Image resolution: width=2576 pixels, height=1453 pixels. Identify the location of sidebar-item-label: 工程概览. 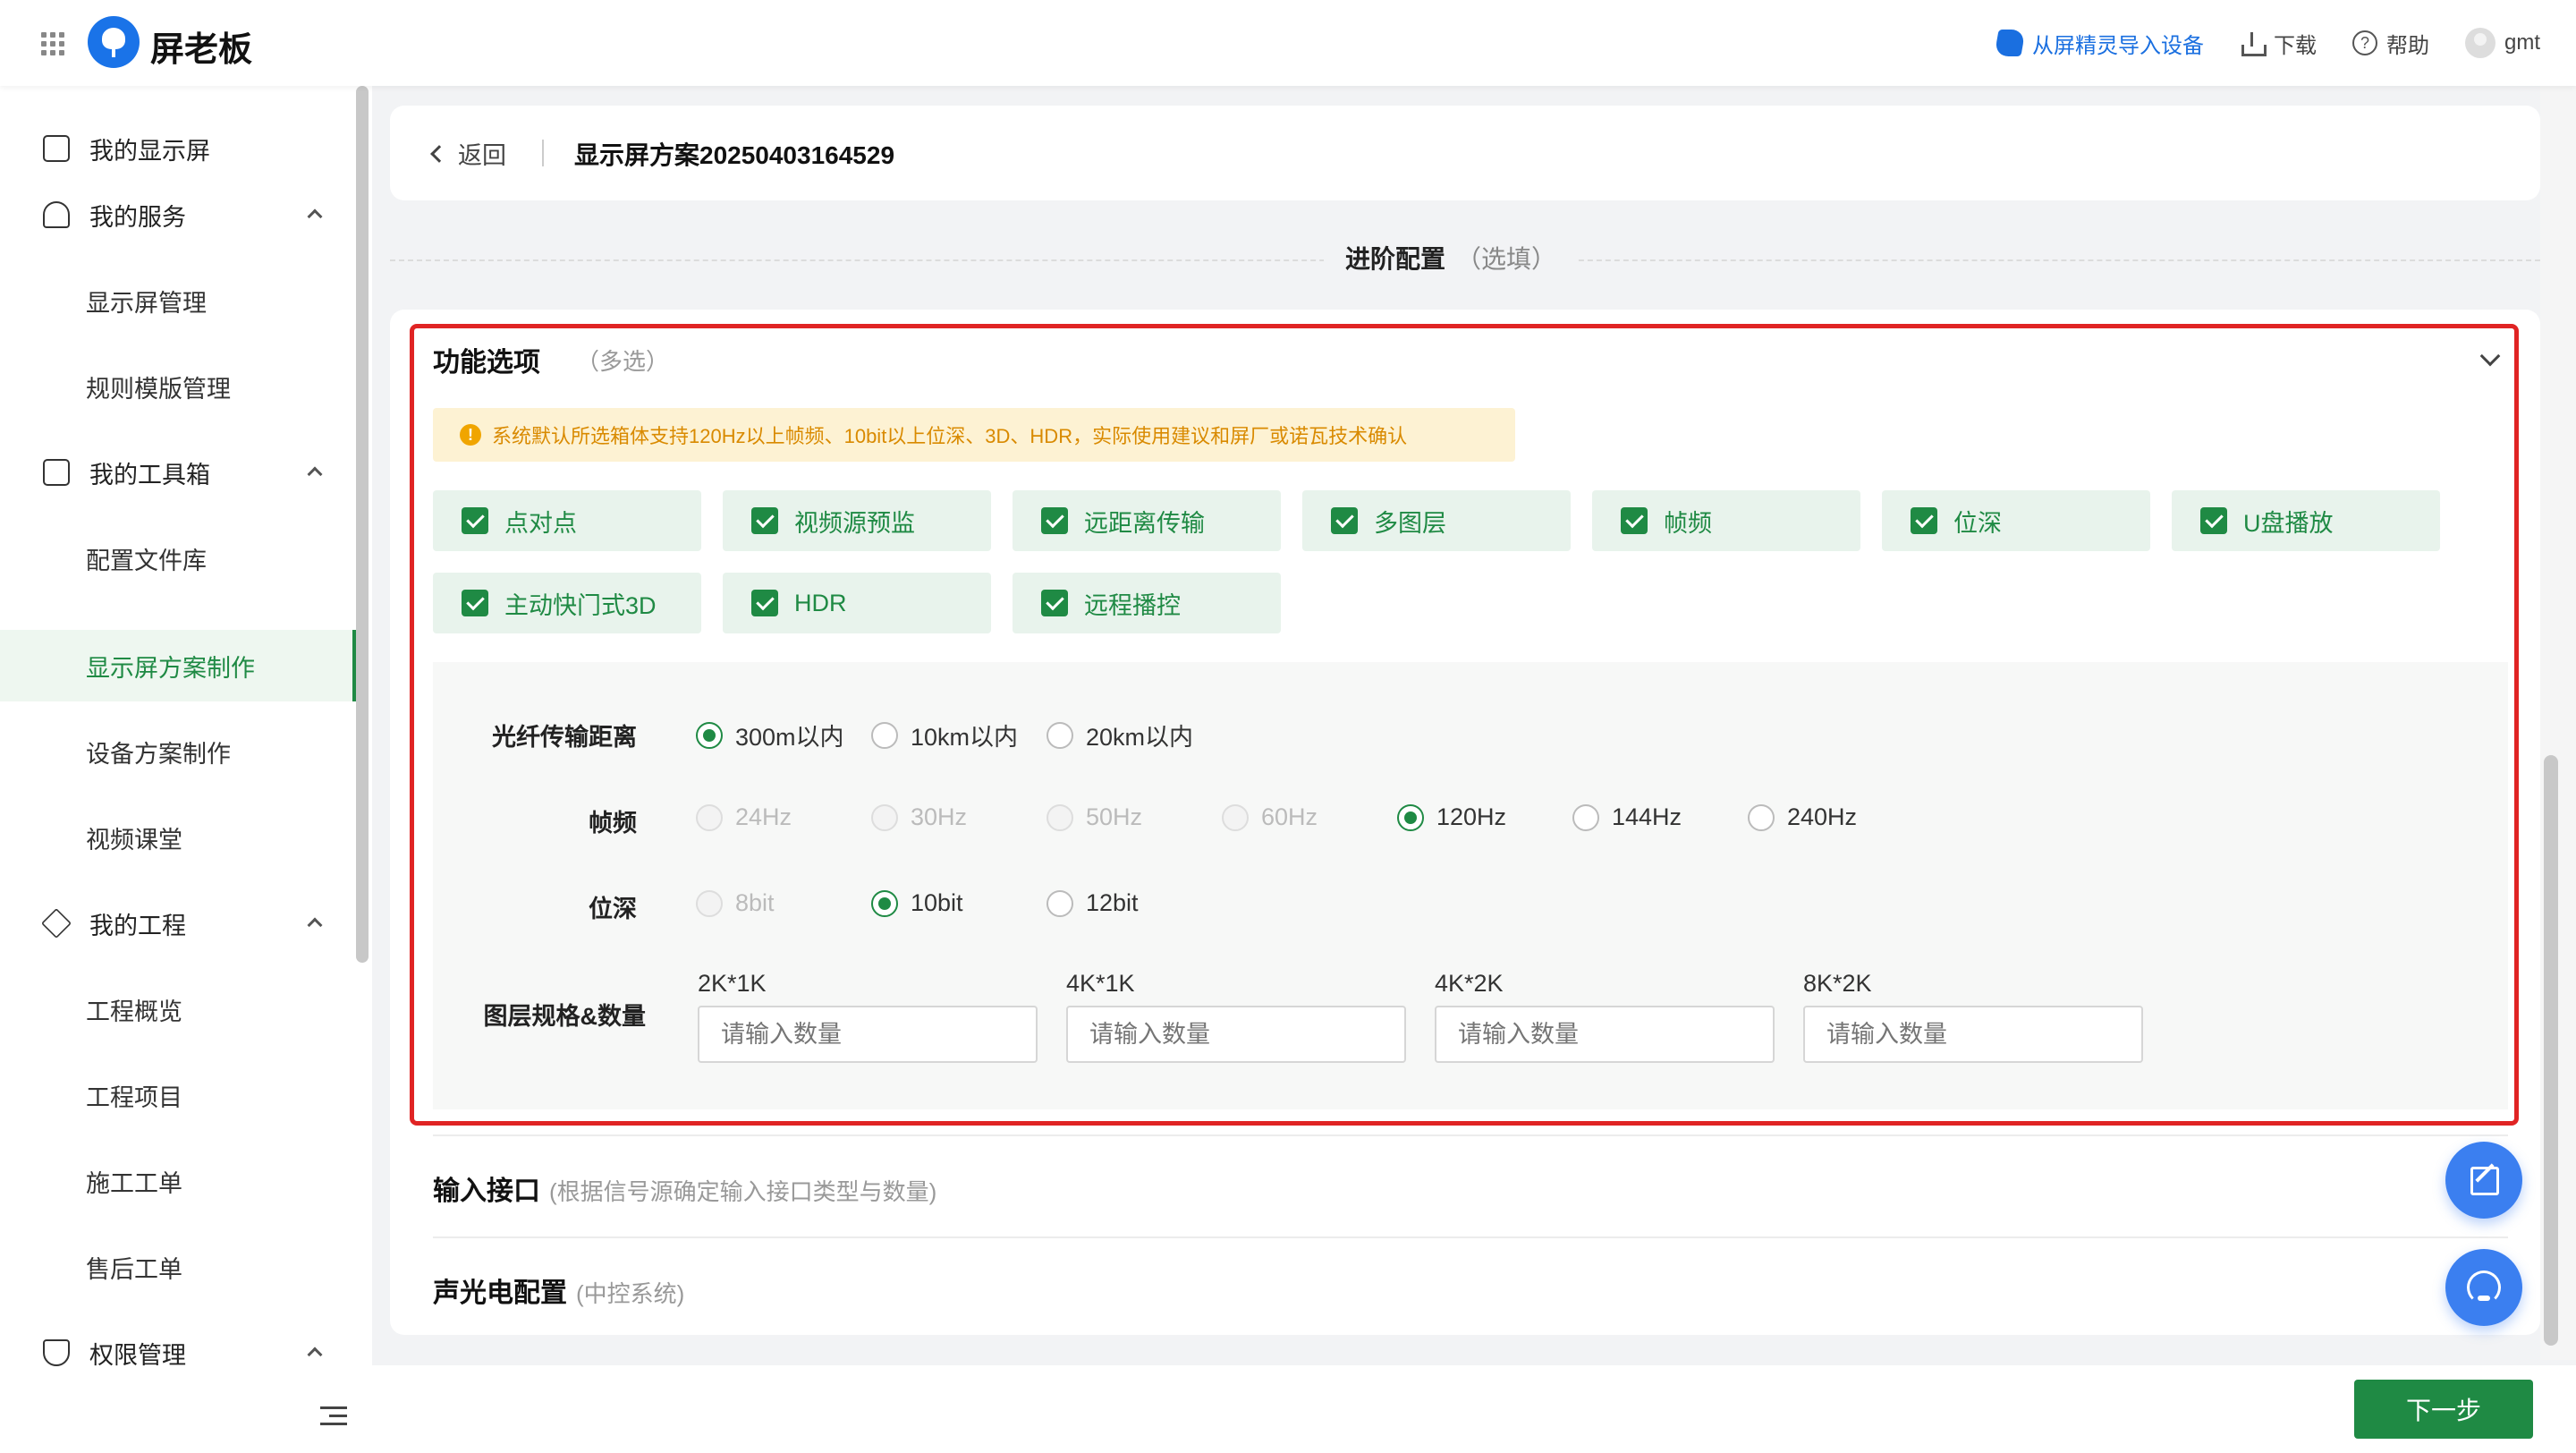
(134, 1011).